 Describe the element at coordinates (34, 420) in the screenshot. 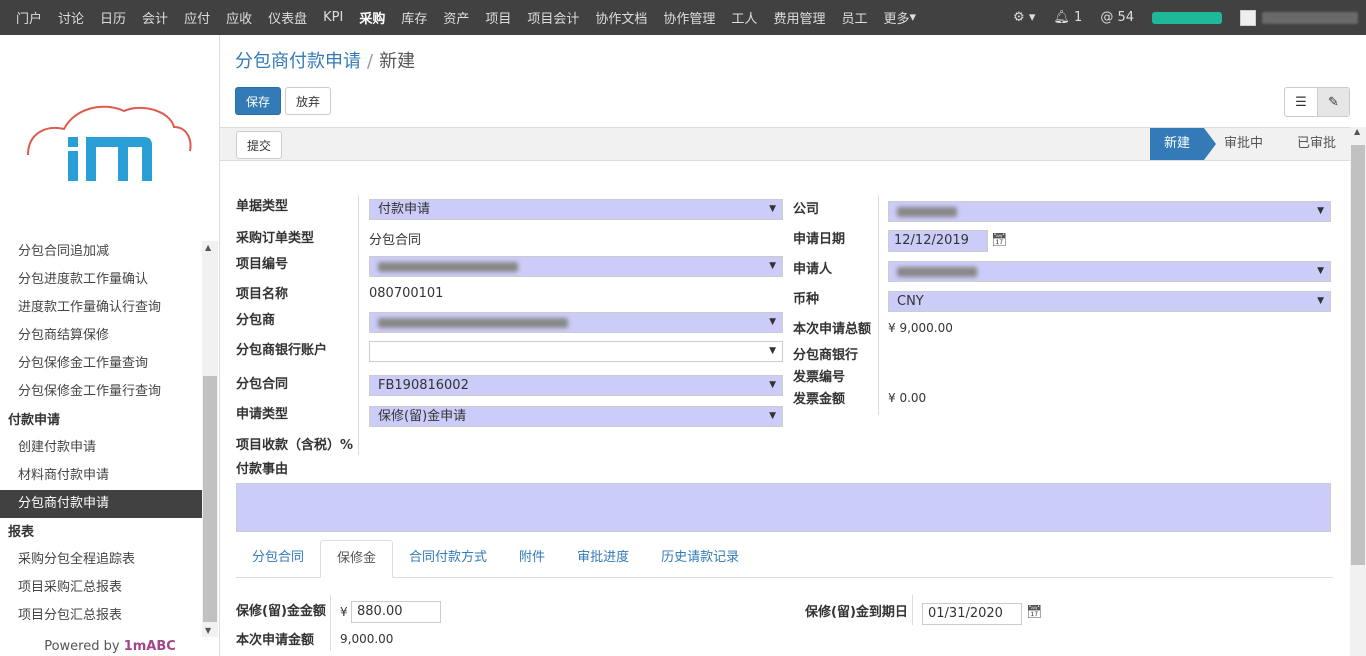

I see `sidebar-section-heading: 付款申请` at that location.